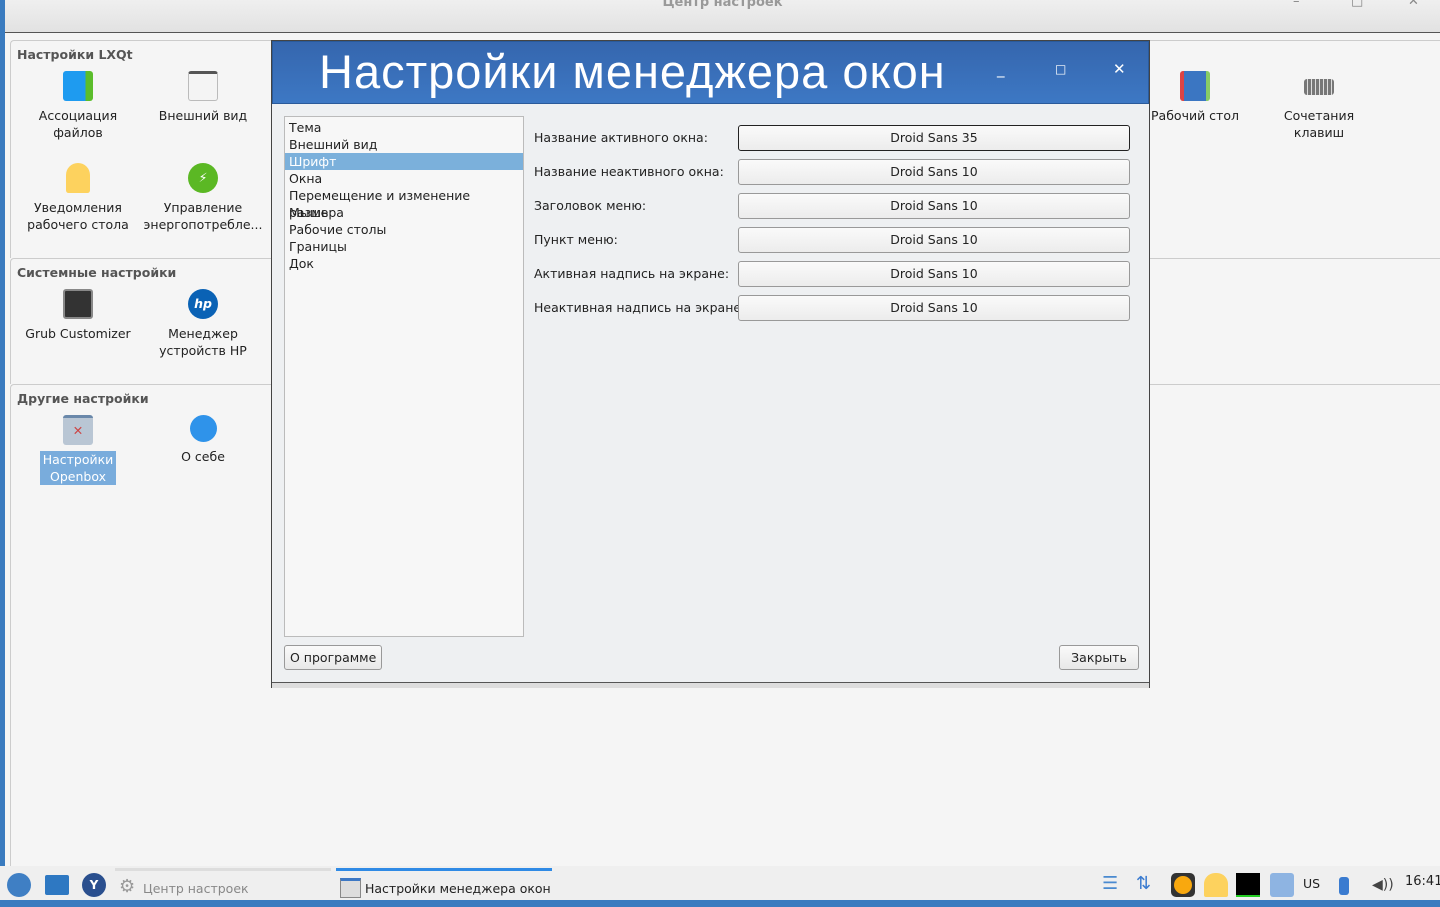 The height and width of the screenshot is (907, 1440). What do you see at coordinates (404, 144) in the screenshot?
I see `nav-item-appearance: Внешний вид` at bounding box center [404, 144].